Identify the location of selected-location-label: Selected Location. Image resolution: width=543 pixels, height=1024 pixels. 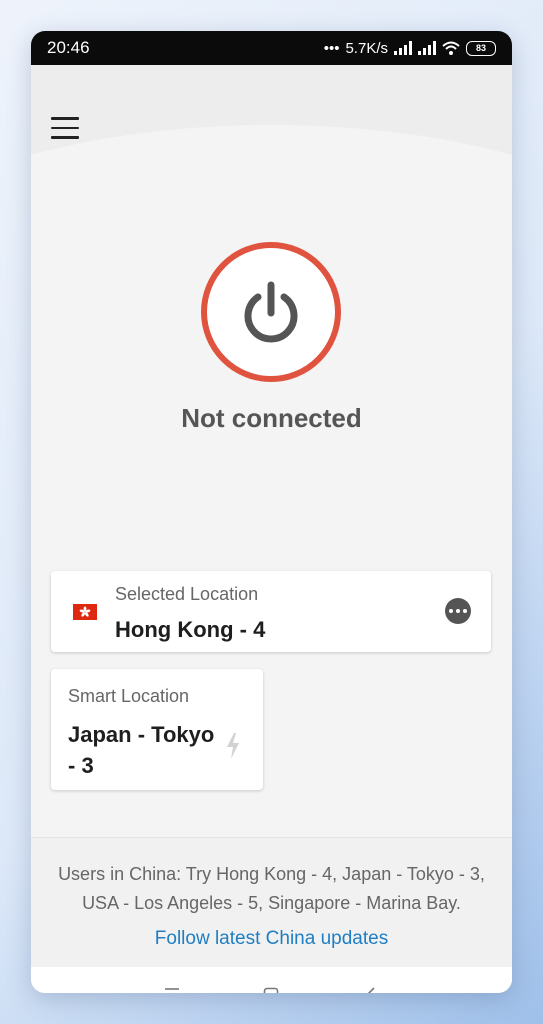
(187, 594).